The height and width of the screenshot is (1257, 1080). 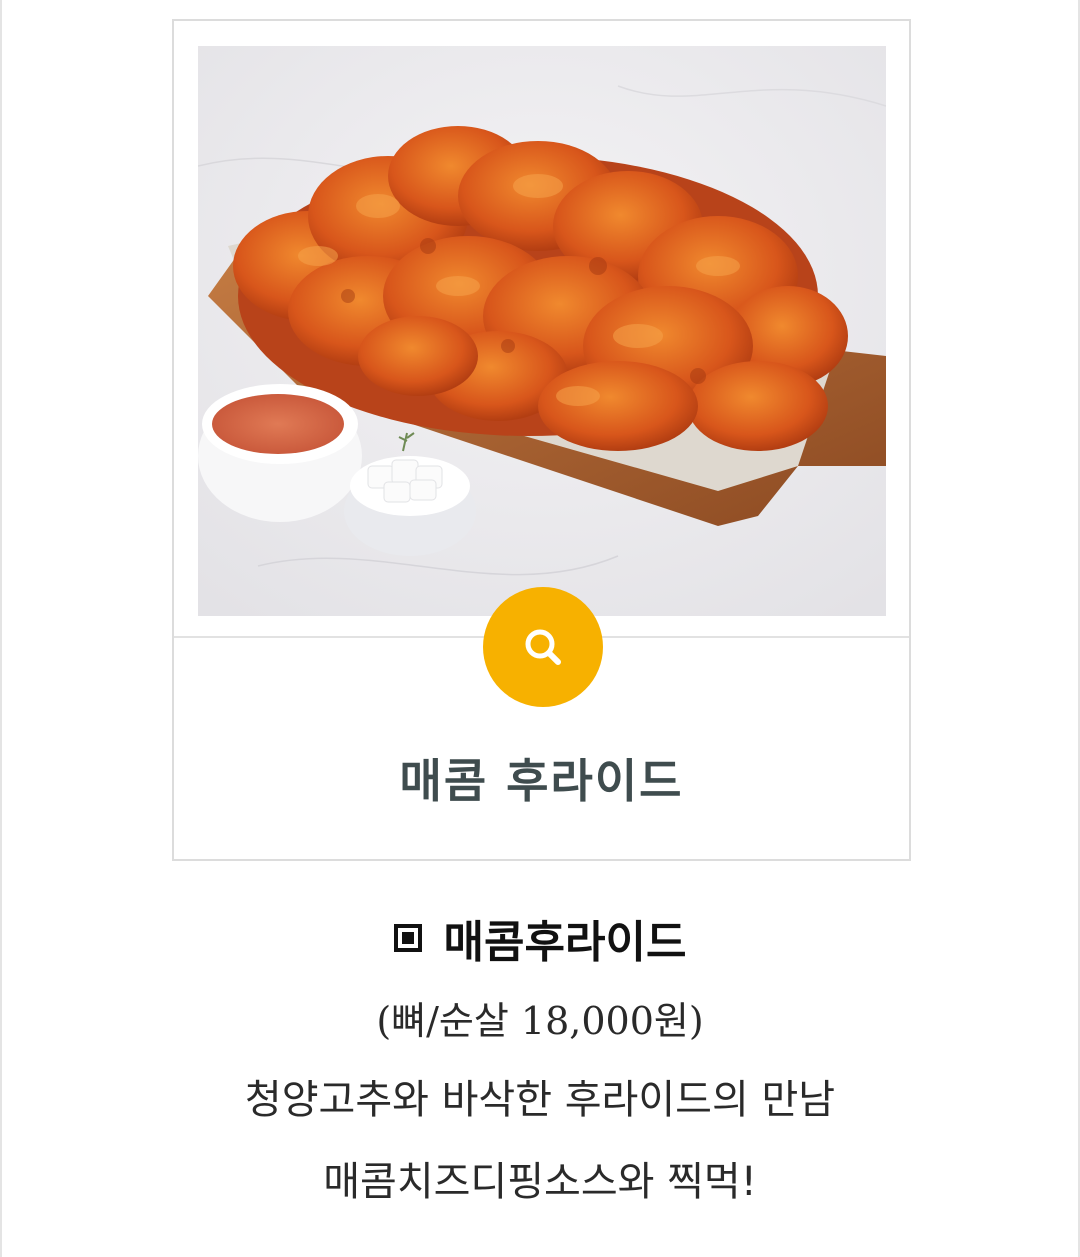 What do you see at coordinates (540, 1021) in the screenshot?
I see `product-price: (뼈/순살 18,000원)` at bounding box center [540, 1021].